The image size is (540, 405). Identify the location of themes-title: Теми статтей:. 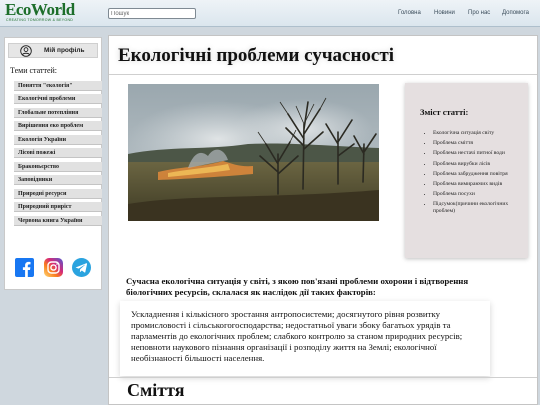
(34, 70).